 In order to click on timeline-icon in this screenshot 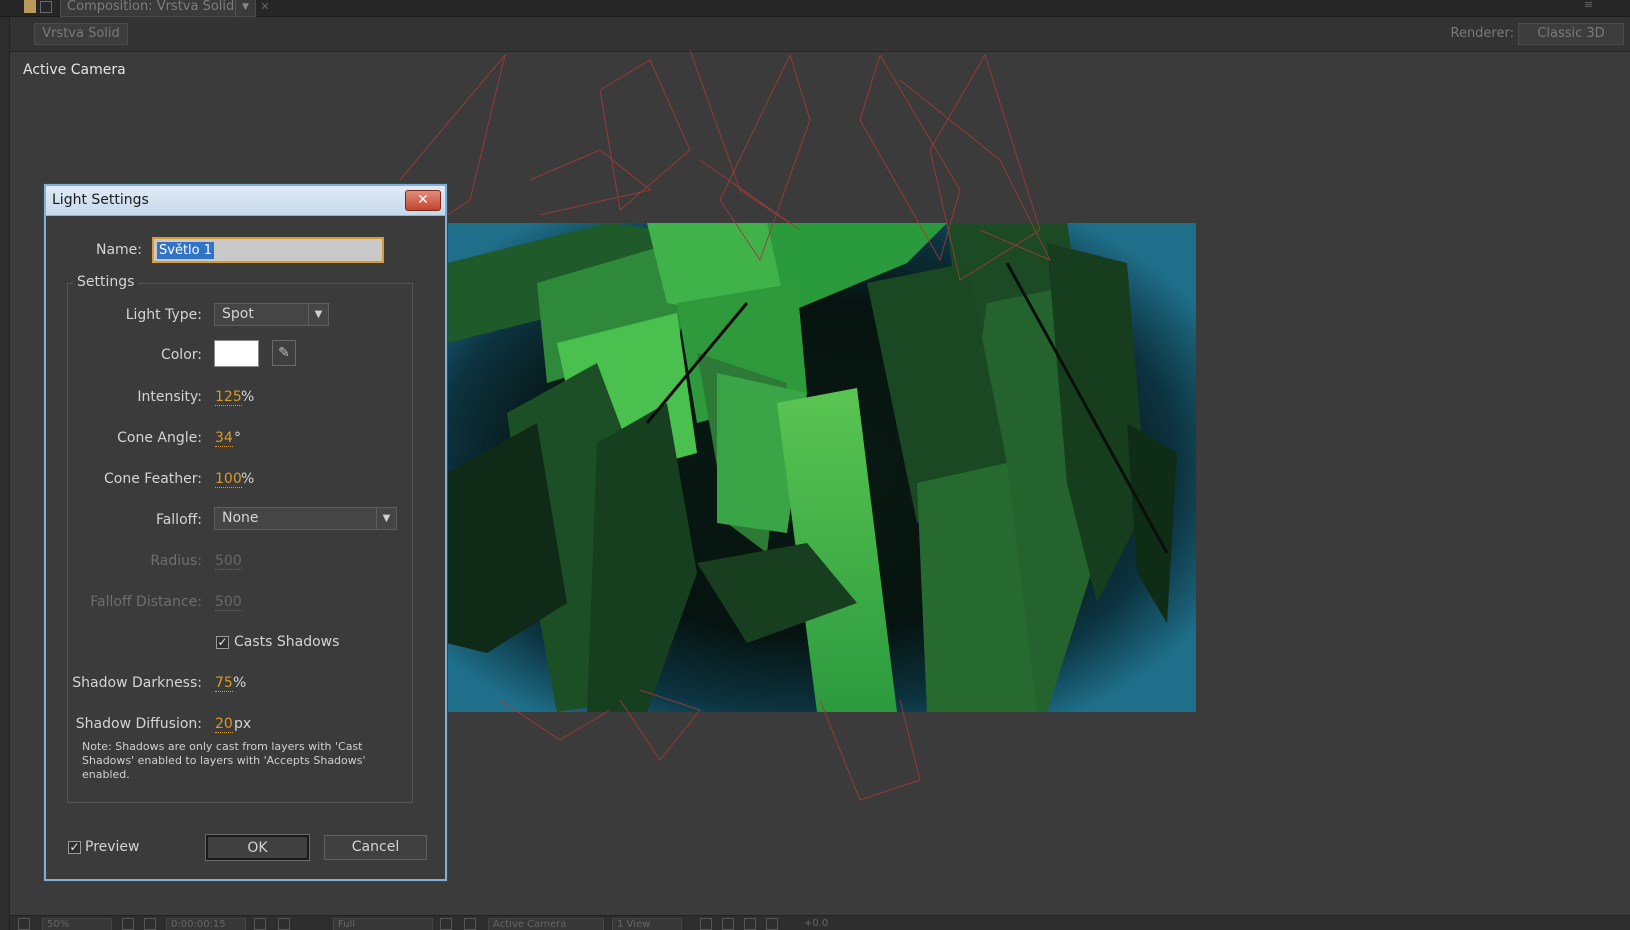, I will do `click(750, 924)`.